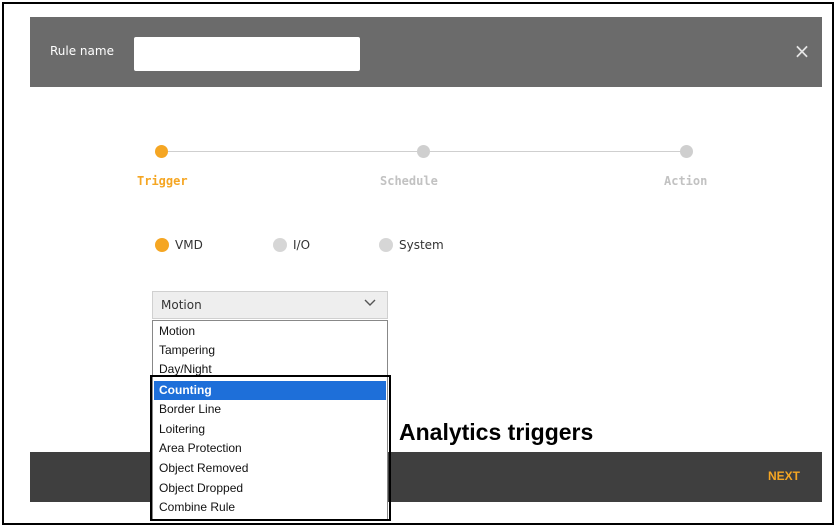 This screenshot has height=529, width=838. What do you see at coordinates (409, 181) in the screenshot?
I see `step-label-schedule: Schedule` at bounding box center [409, 181].